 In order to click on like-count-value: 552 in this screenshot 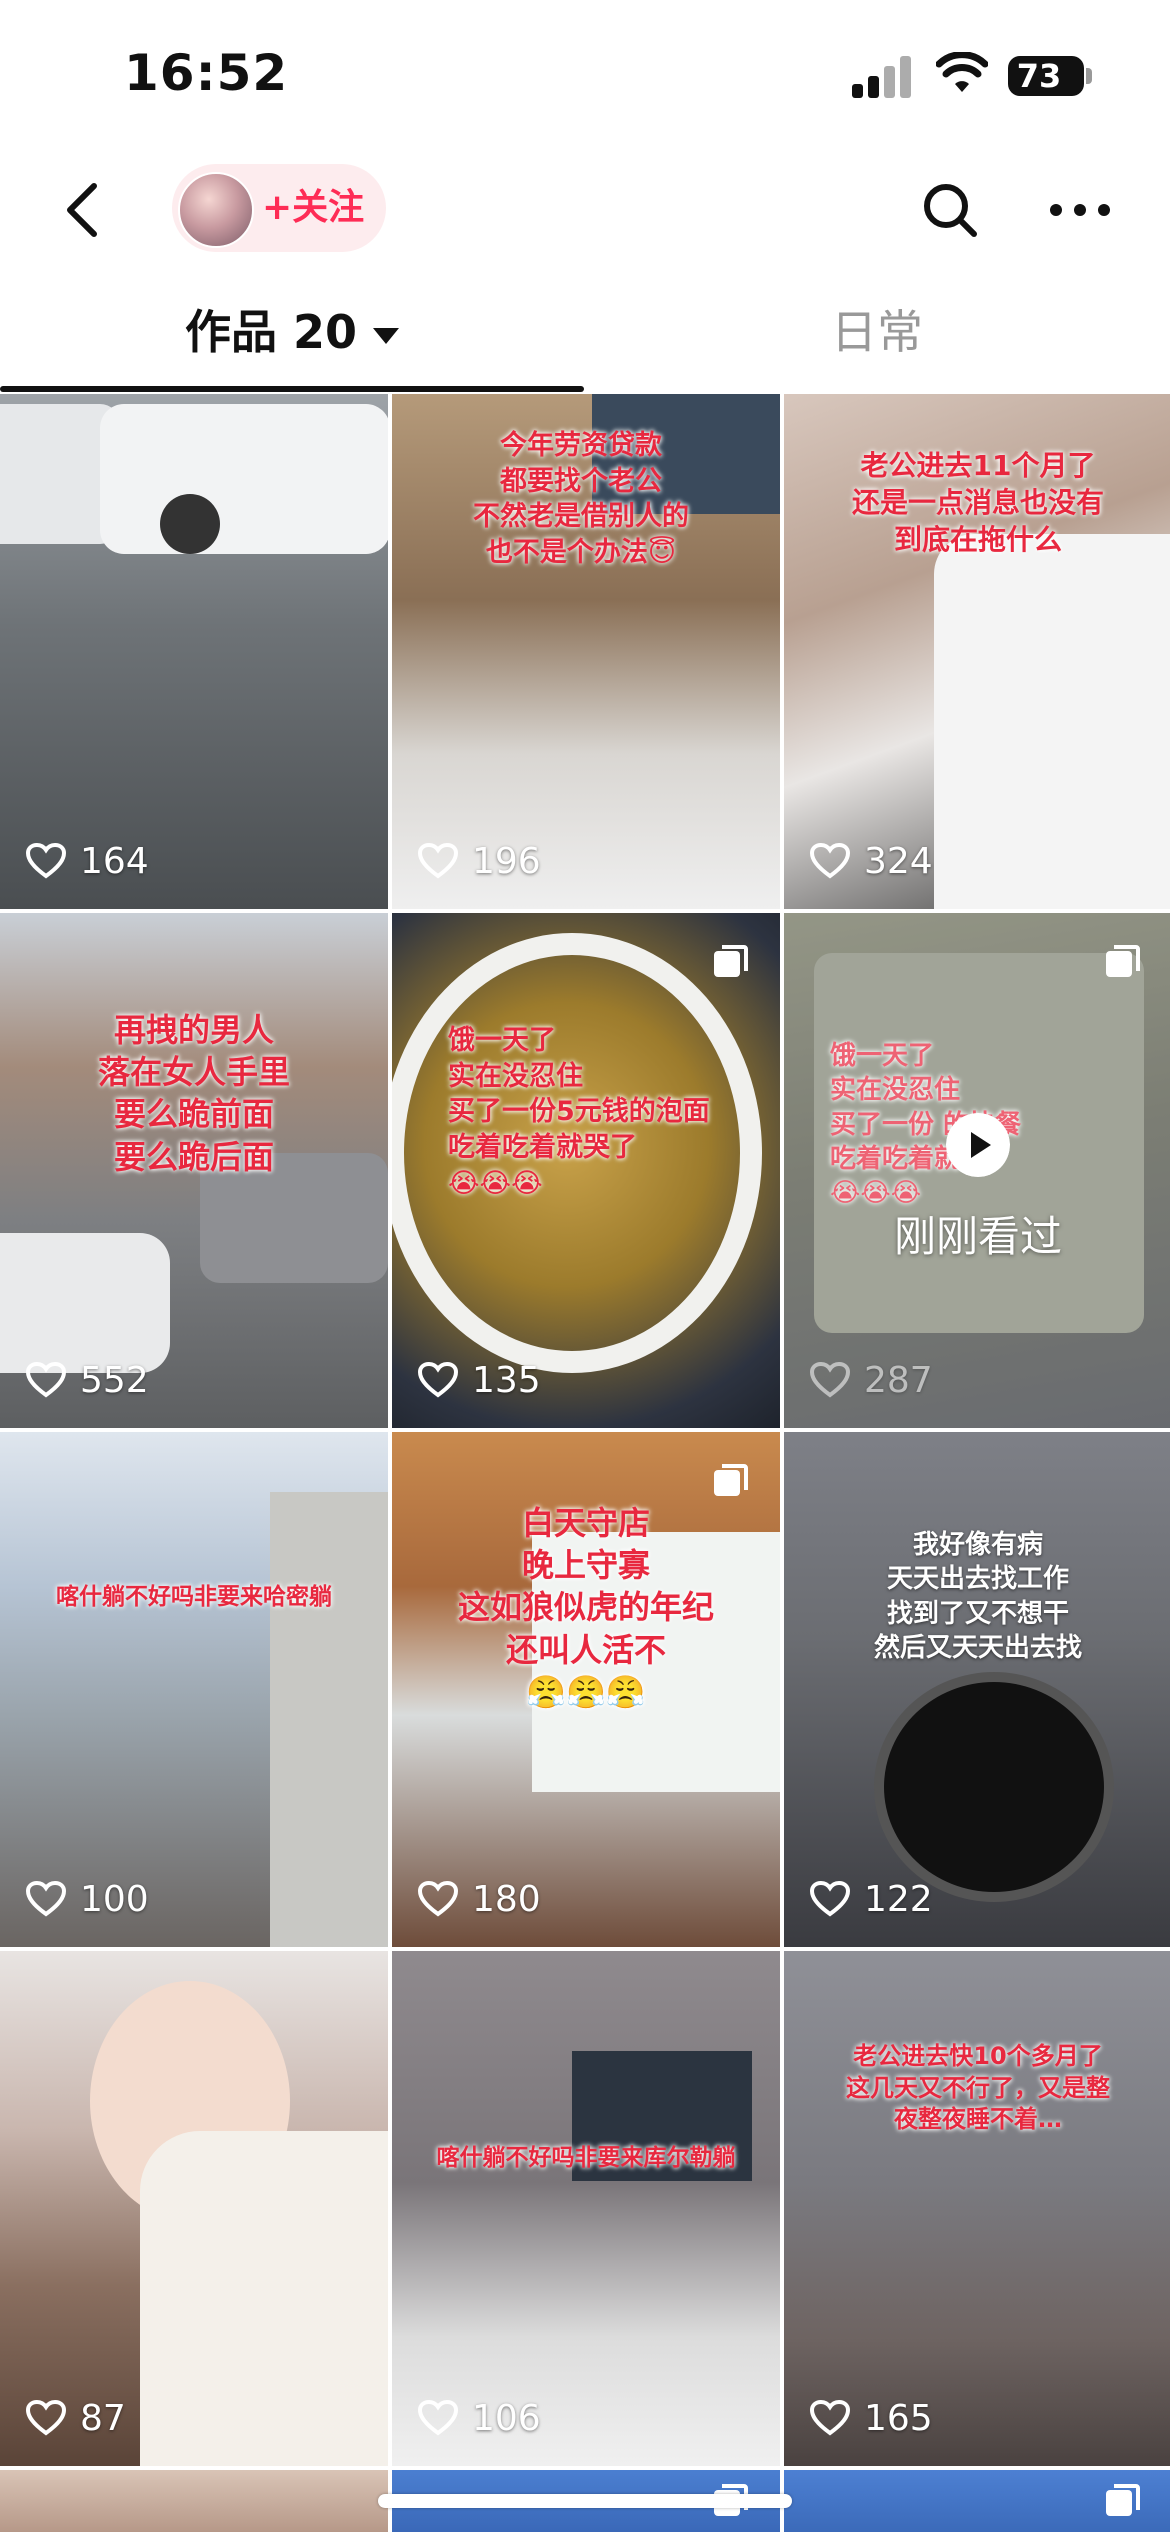, I will do `click(114, 1380)`.